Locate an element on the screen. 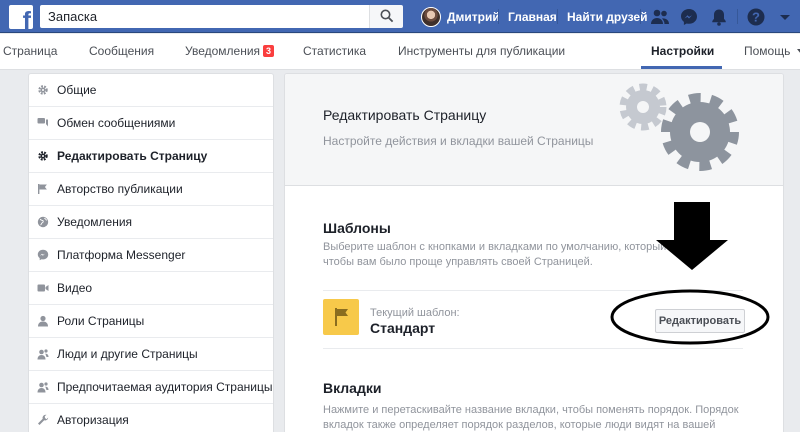 Image resolution: width=800 pixels, height=432 pixels. tab-help-label: Помощь is located at coordinates (767, 51).